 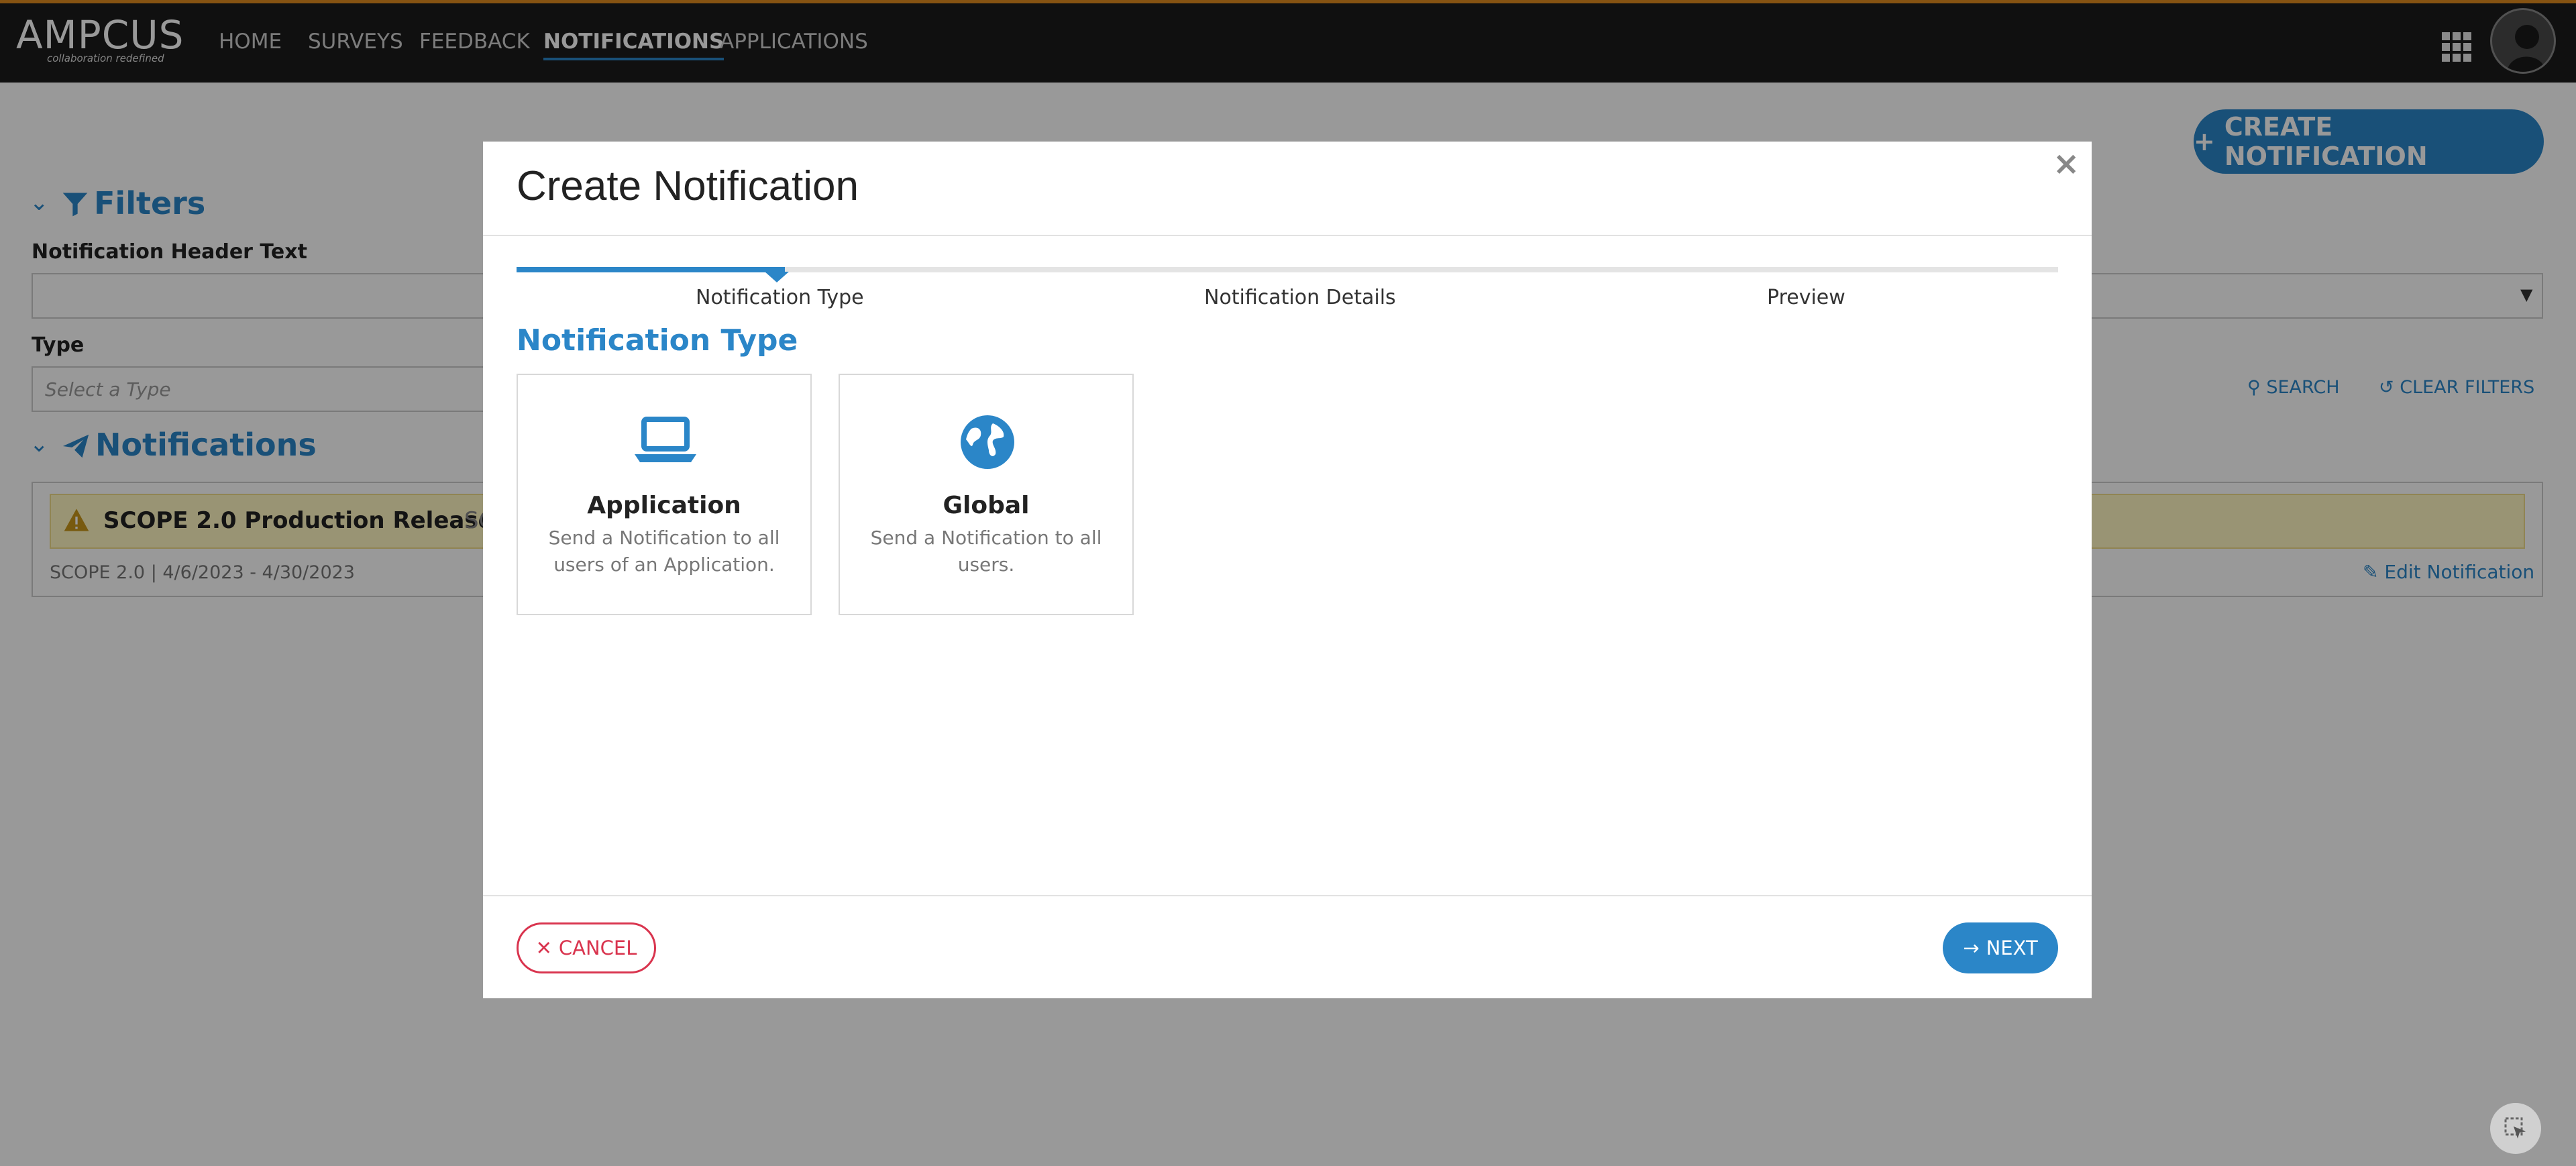 What do you see at coordinates (1806, 297) in the screenshot?
I see `step-preview: Preview` at bounding box center [1806, 297].